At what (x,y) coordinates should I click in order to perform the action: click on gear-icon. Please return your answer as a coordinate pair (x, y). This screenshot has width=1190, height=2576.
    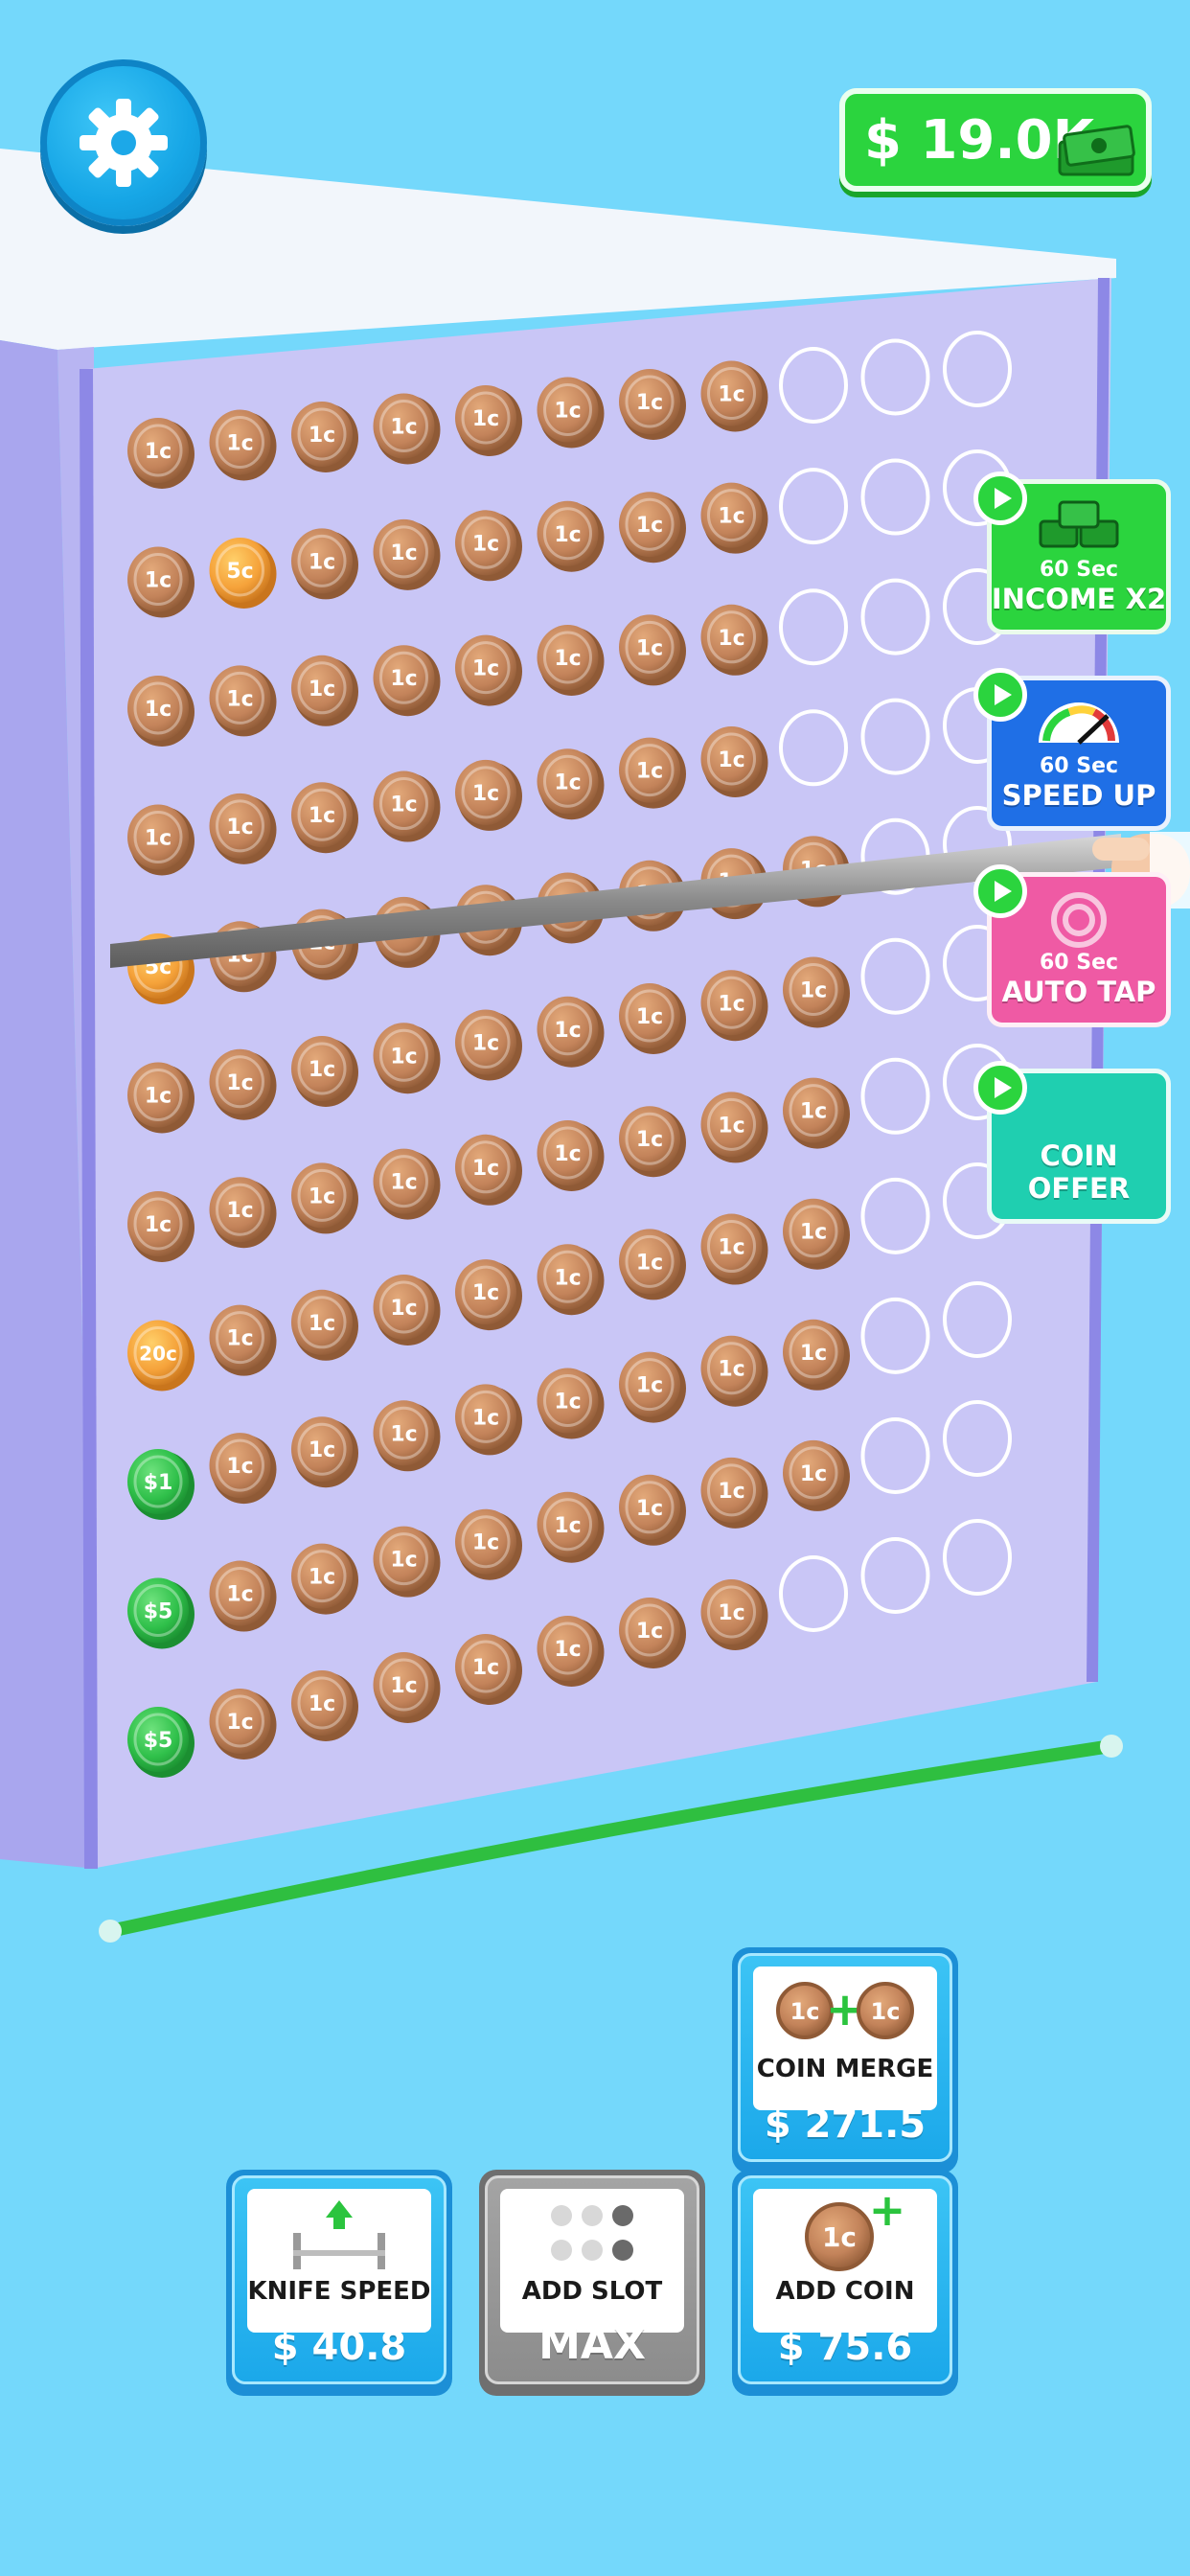
    Looking at the image, I should click on (124, 143).